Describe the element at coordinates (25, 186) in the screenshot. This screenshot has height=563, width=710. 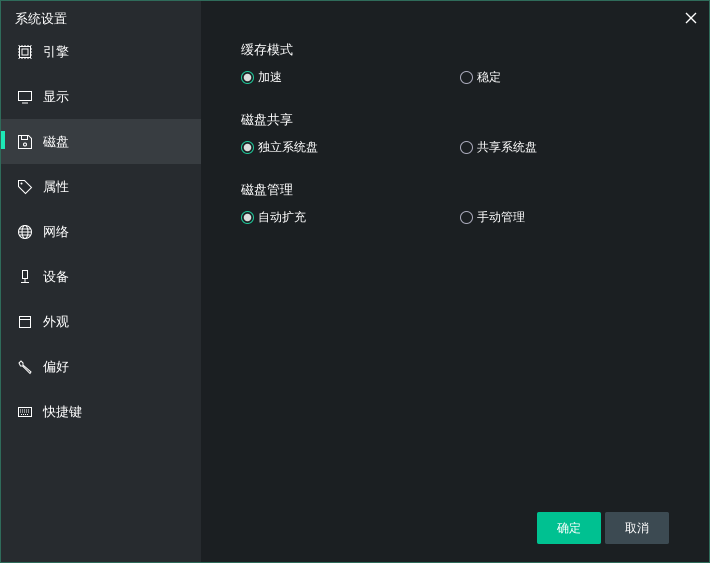
I see `tag-icon` at that location.